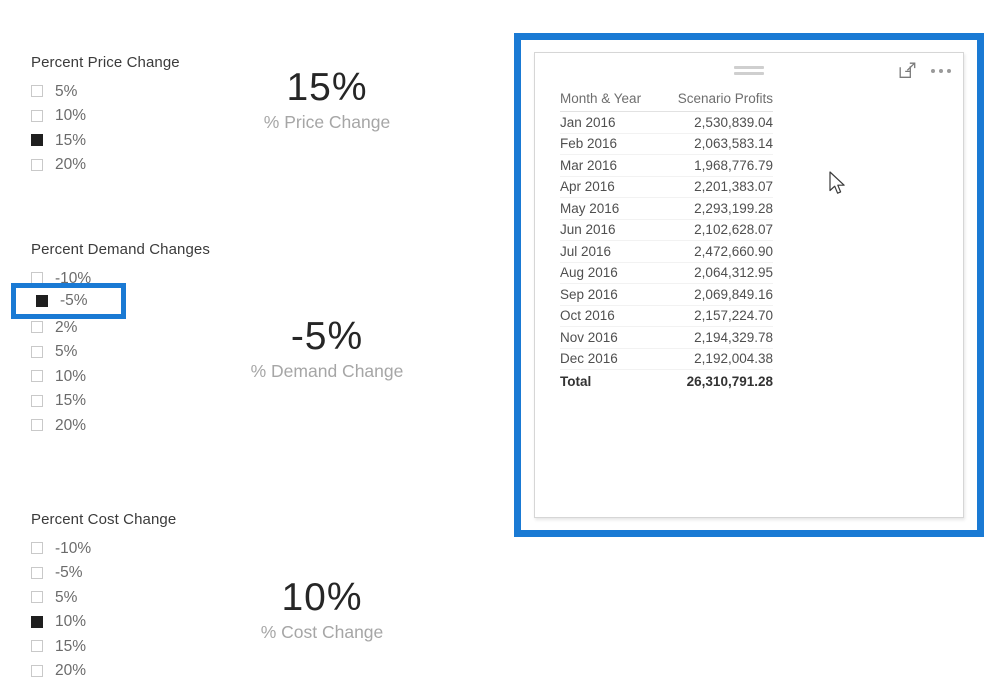  I want to click on more-options-icon, so click(941, 70).